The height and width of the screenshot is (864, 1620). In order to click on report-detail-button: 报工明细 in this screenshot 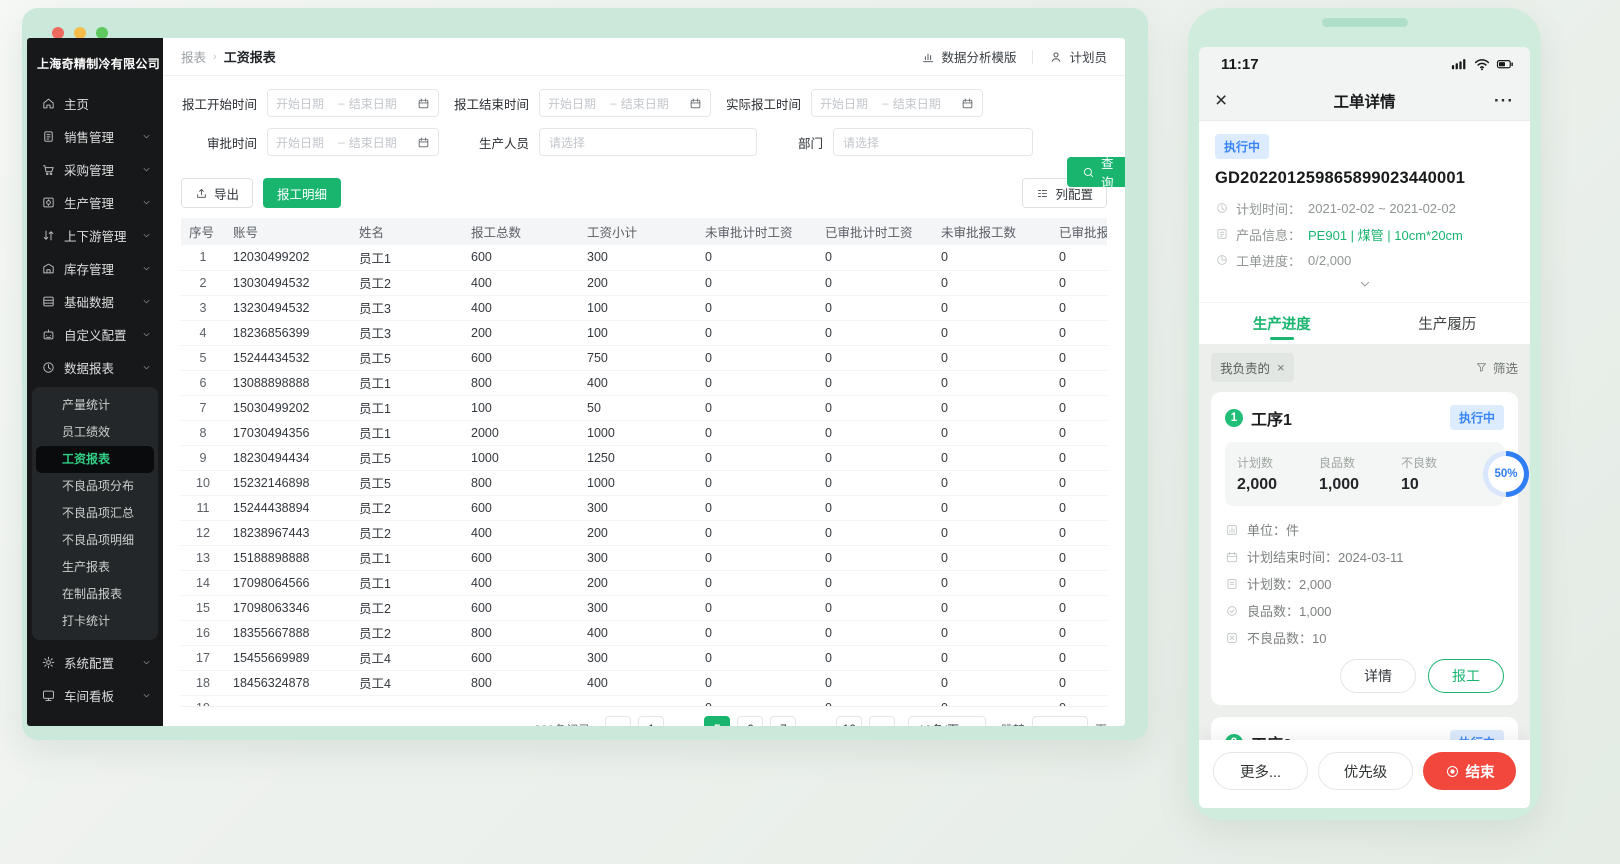, I will do `click(302, 193)`.